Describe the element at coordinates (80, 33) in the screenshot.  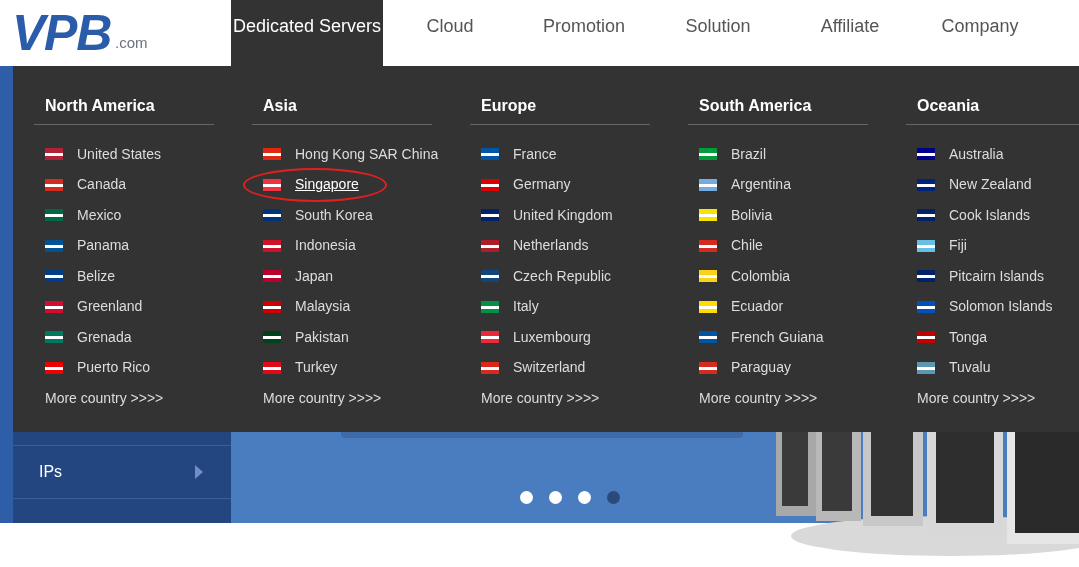
I see `logo: VPB.com` at that location.